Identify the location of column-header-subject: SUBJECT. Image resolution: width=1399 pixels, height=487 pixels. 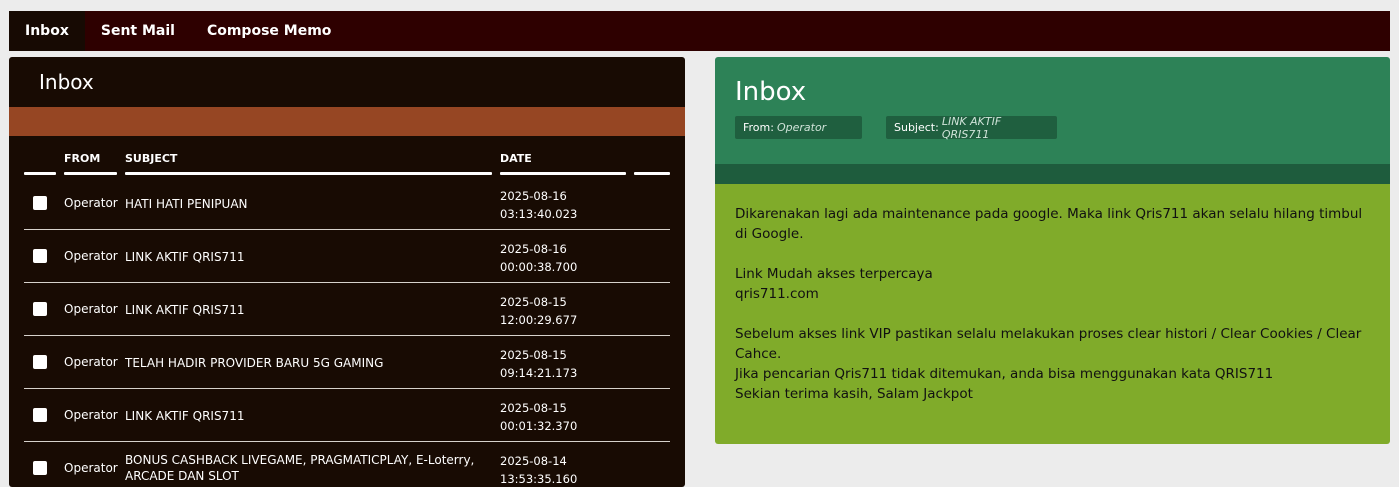
(151, 158).